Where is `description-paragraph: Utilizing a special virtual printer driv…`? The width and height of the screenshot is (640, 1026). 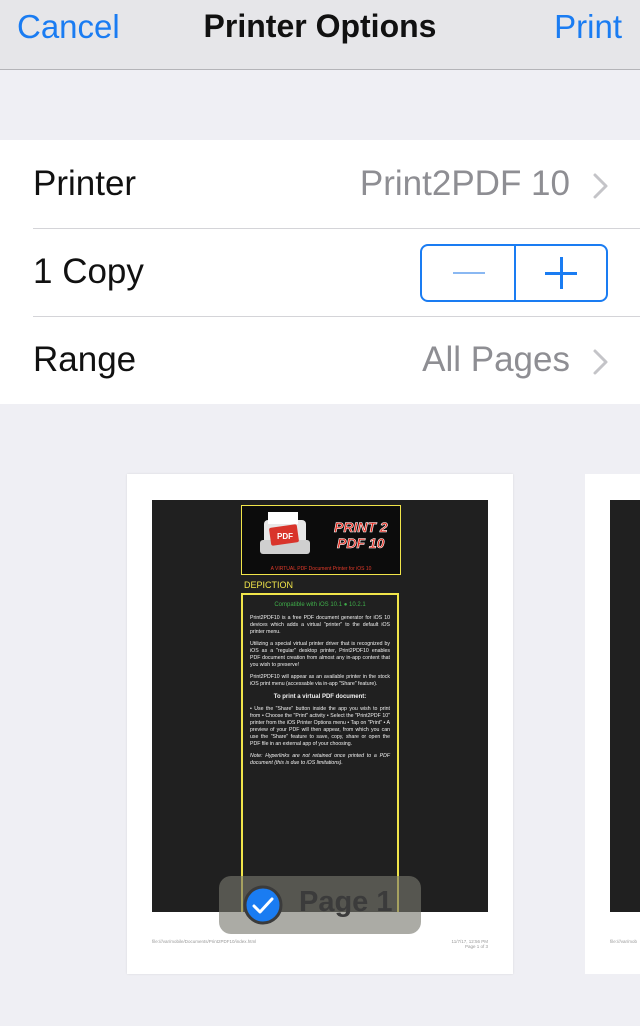
description-paragraph: Utilizing a special virtual printer driv… is located at coordinates (320, 655).